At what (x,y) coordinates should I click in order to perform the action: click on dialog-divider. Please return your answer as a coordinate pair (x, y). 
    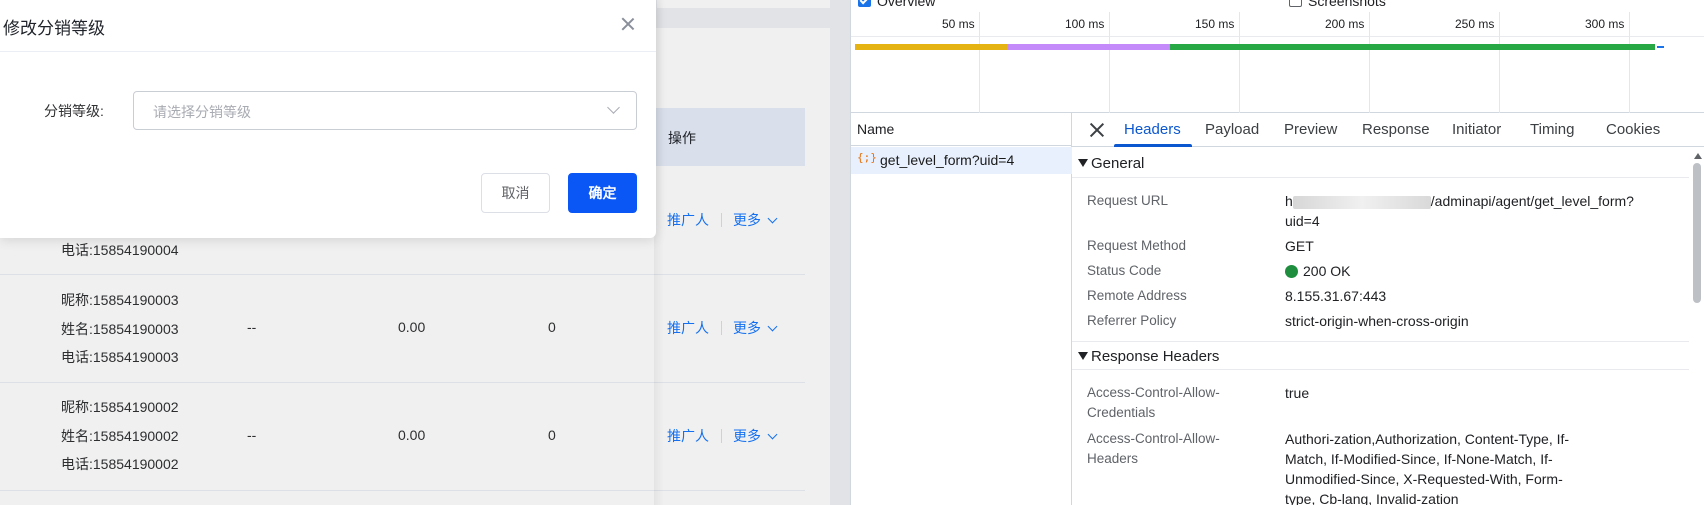
    Looking at the image, I should click on (328, 51).